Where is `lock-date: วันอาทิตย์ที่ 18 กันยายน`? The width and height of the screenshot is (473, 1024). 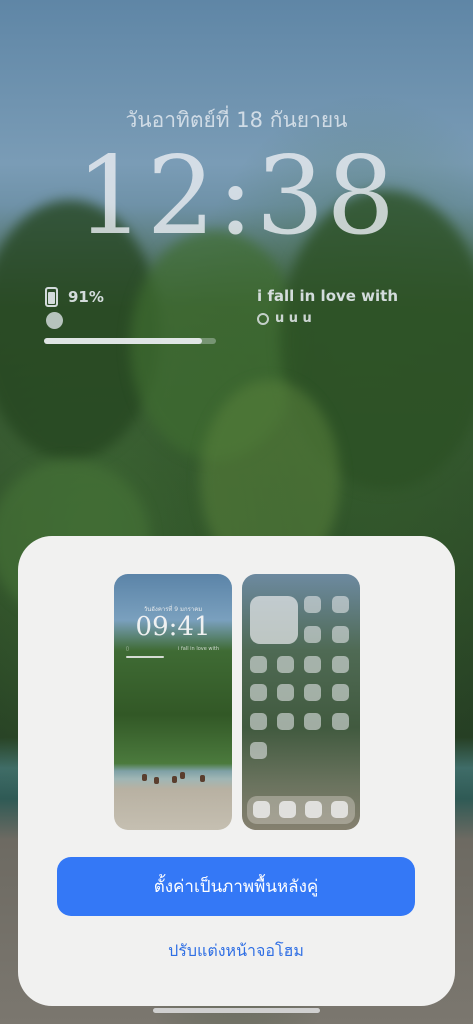 lock-date: วันอาทิตย์ที่ 18 กันยายน is located at coordinates (236, 120).